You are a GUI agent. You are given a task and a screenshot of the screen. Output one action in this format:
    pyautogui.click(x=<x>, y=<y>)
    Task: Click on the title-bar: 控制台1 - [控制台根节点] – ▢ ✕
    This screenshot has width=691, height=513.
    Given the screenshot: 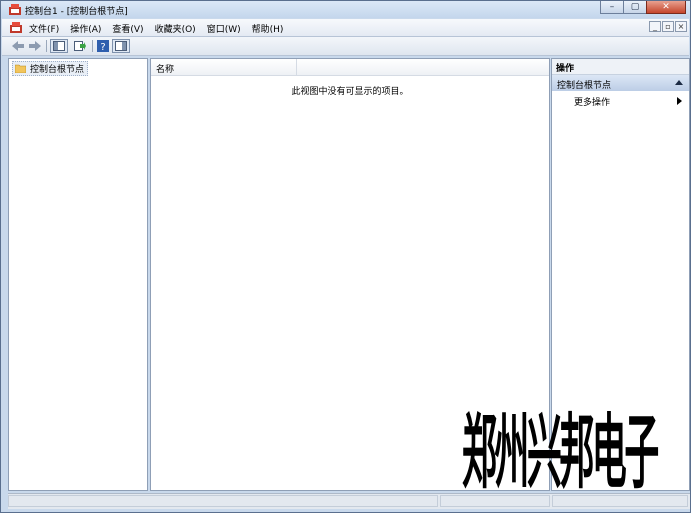 What is the action you would take?
    pyautogui.click(x=345, y=9)
    